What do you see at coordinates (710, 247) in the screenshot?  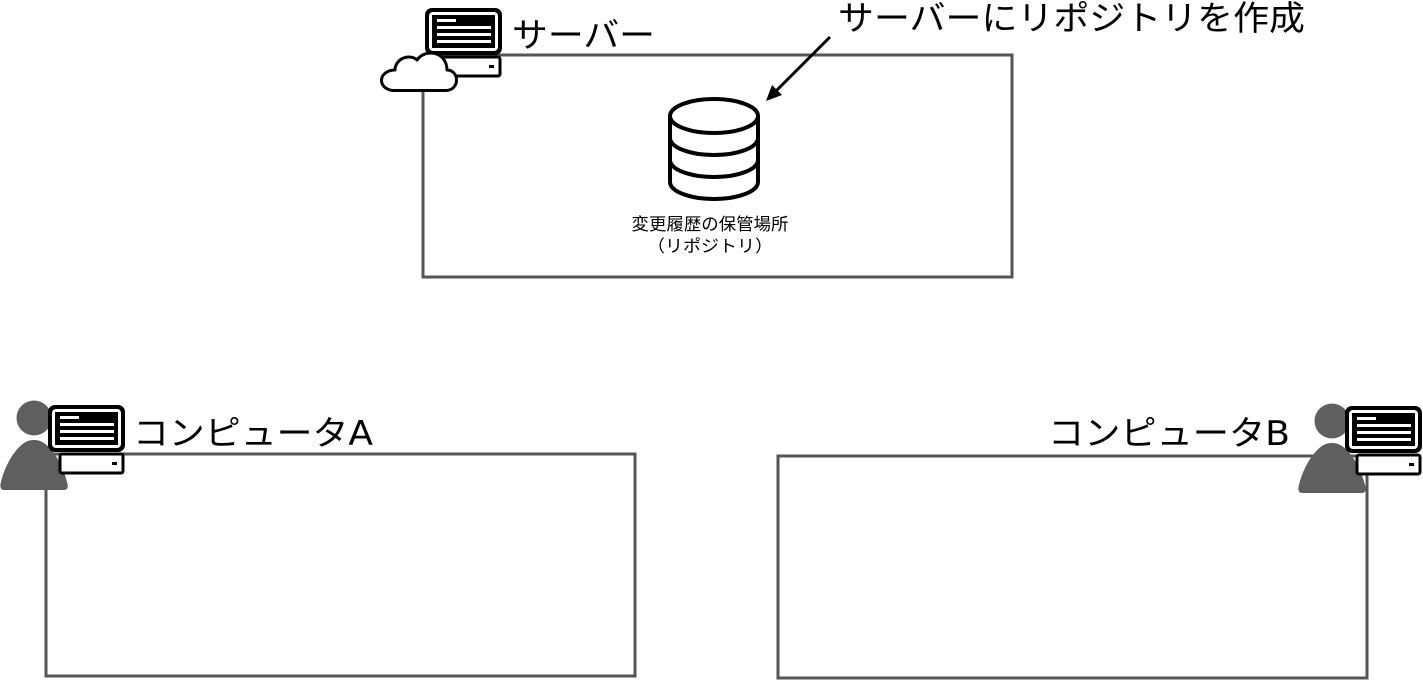 I see `repository-caption-line2: （リポジトリ）` at bounding box center [710, 247].